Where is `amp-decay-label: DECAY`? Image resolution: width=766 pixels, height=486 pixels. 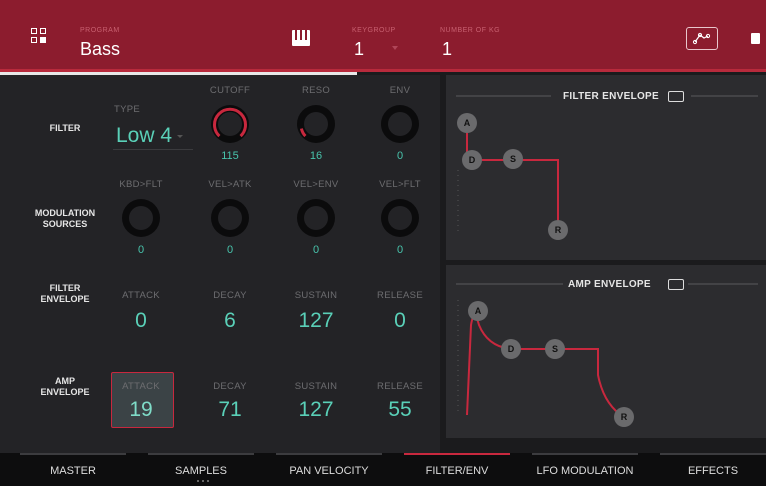
amp-decay-label: DECAY is located at coordinates (230, 386).